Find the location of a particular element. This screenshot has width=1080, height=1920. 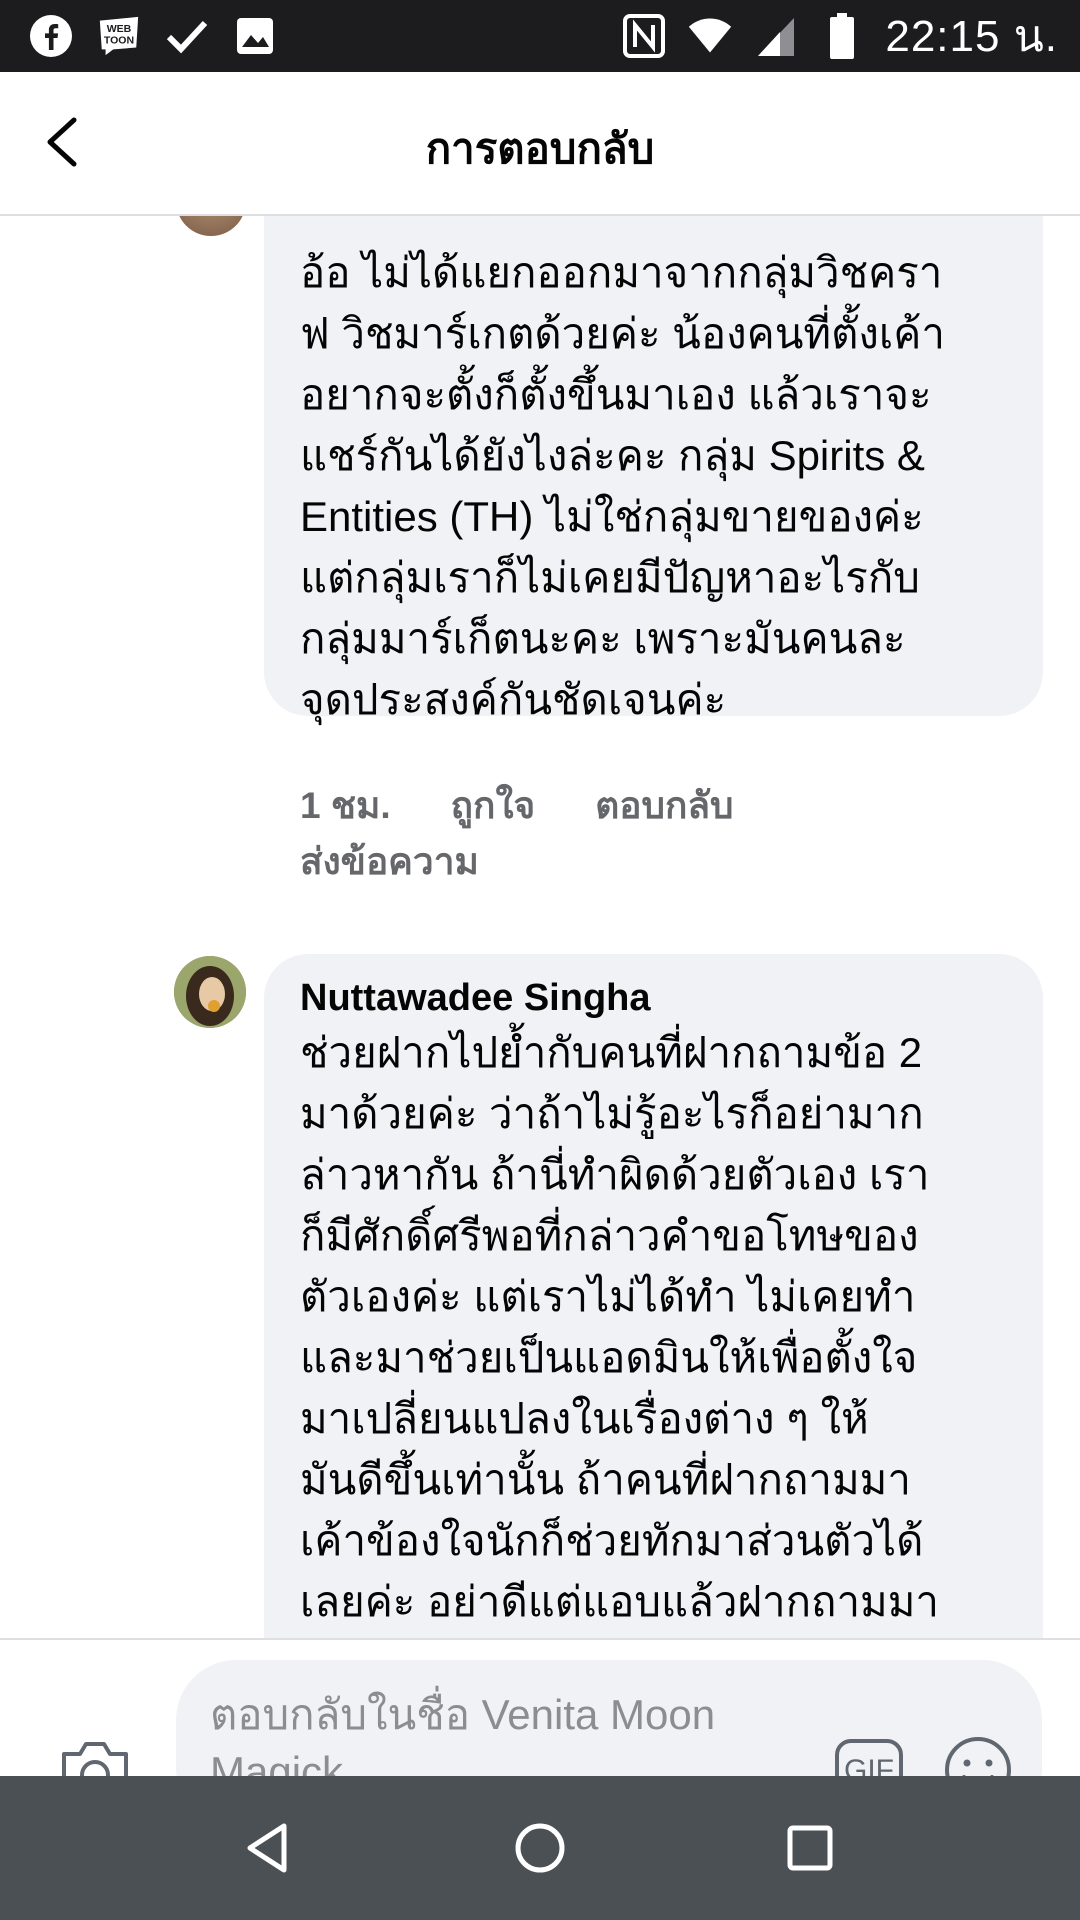

nav-home-button is located at coordinates (540, 1848).